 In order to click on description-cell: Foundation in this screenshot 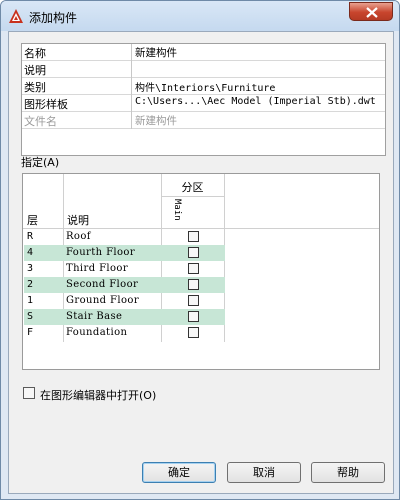, I will do `click(97, 332)`.